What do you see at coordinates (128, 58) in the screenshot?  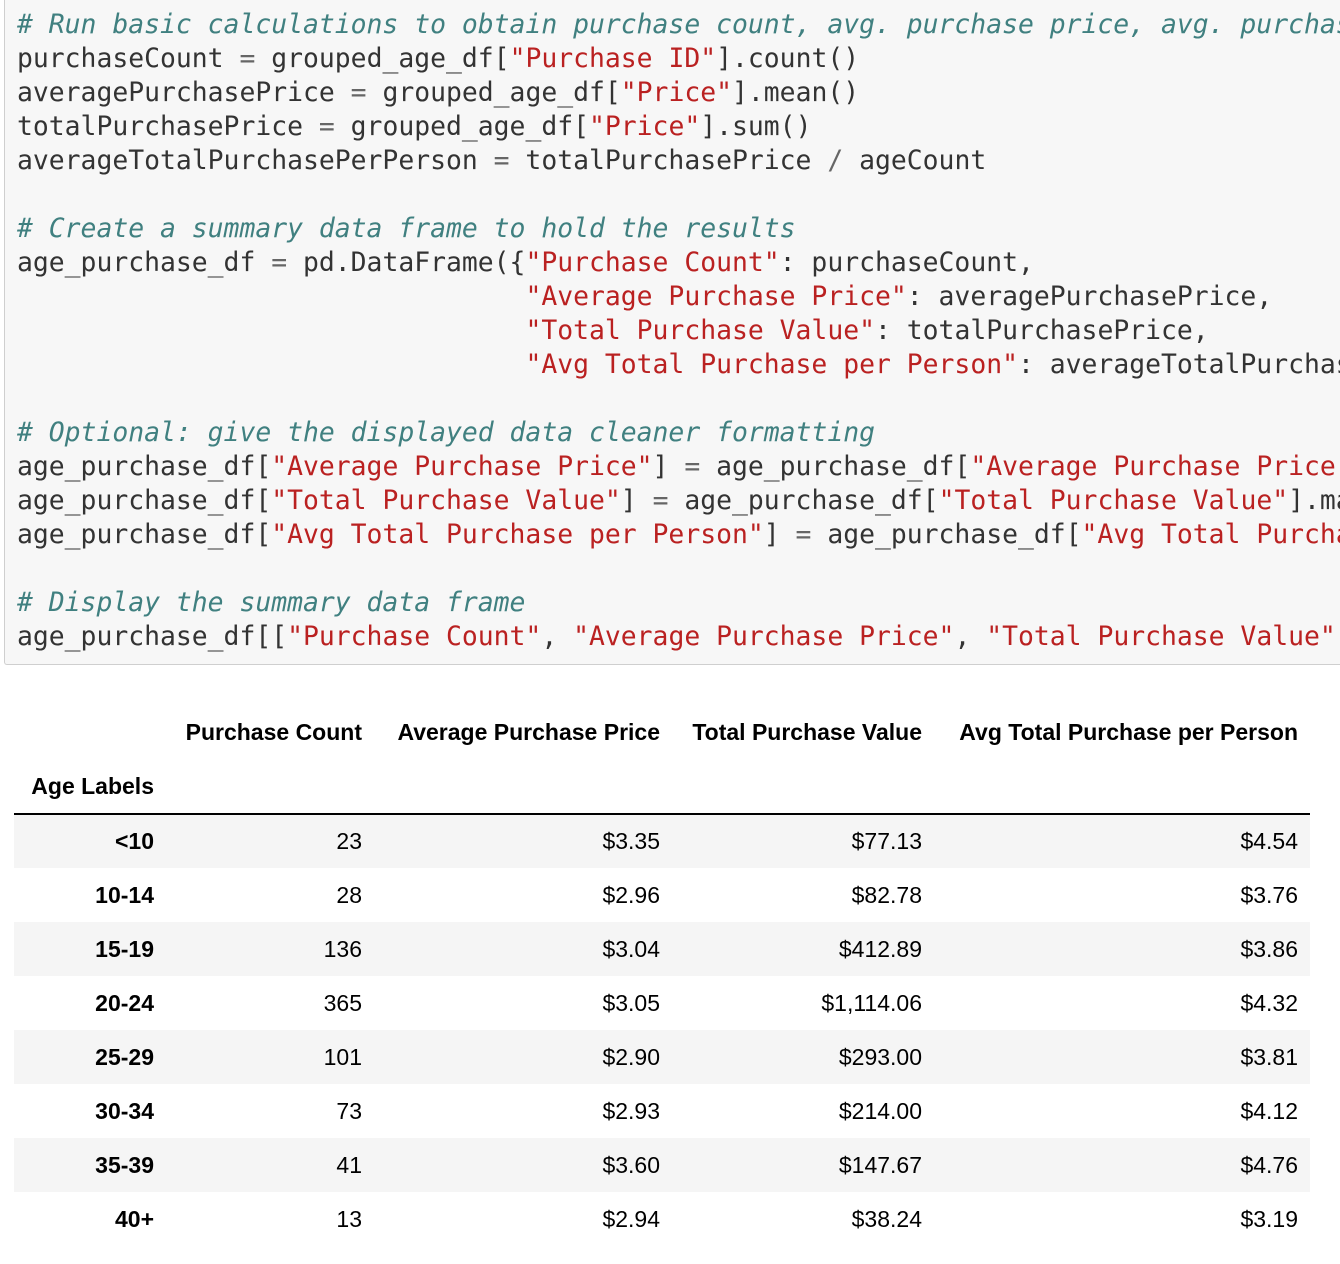 I see `code-token: purchaseCount` at bounding box center [128, 58].